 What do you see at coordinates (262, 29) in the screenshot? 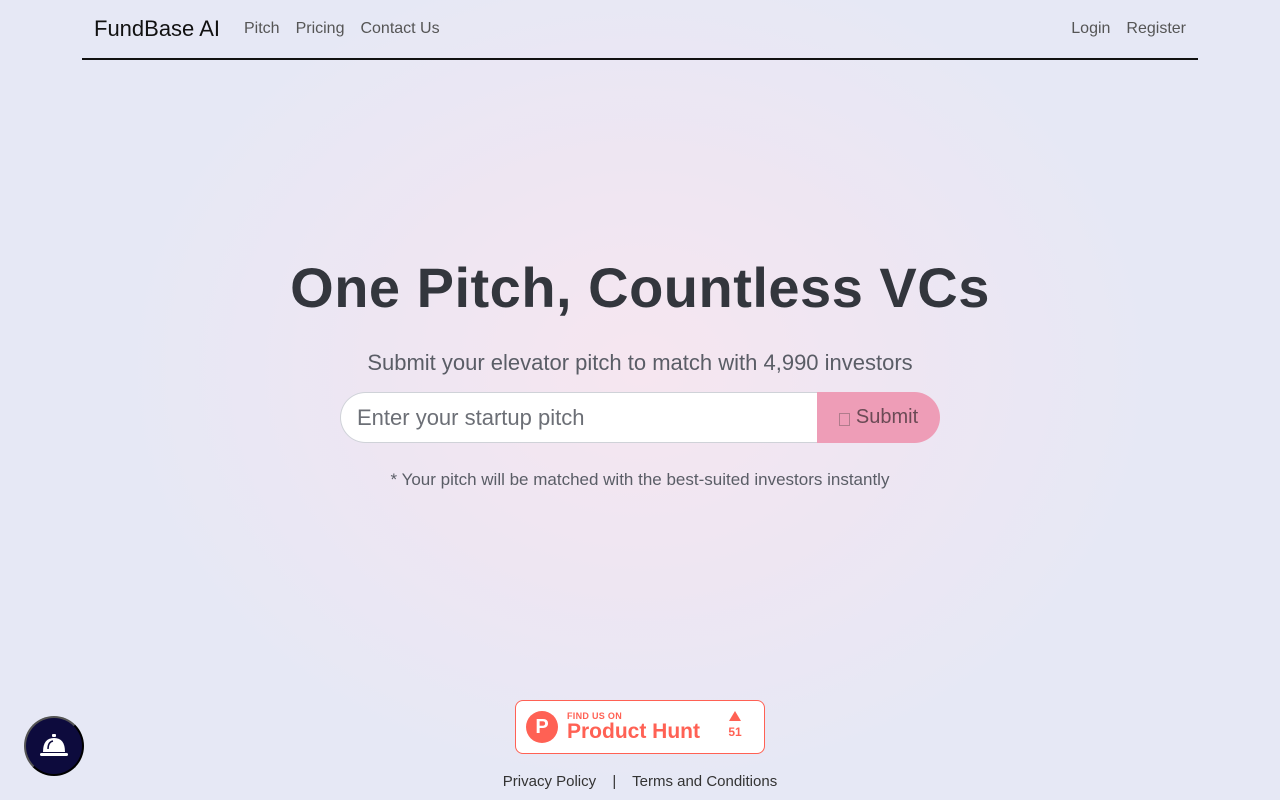
I see `nav-link-pitch: Pitch` at bounding box center [262, 29].